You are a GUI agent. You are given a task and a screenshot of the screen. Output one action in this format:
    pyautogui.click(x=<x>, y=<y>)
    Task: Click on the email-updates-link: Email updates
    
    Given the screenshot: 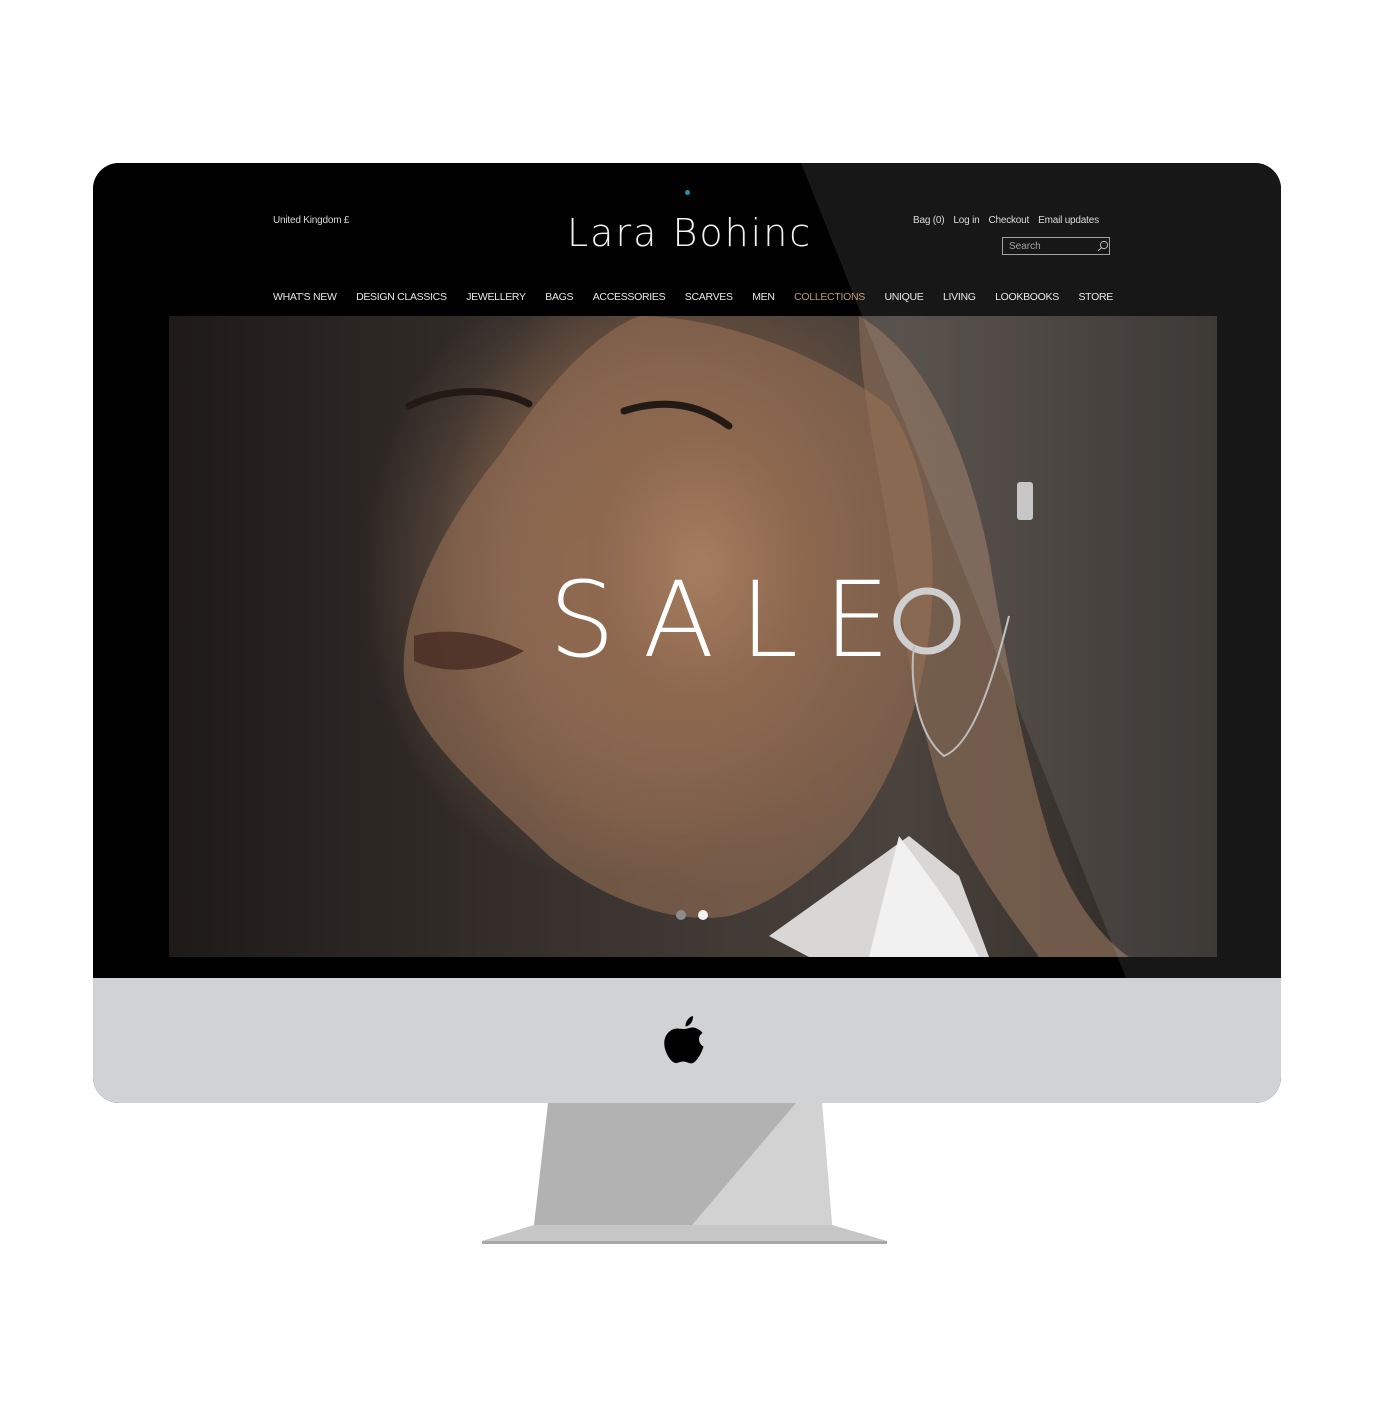 What is the action you would take?
    pyautogui.click(x=1068, y=220)
    